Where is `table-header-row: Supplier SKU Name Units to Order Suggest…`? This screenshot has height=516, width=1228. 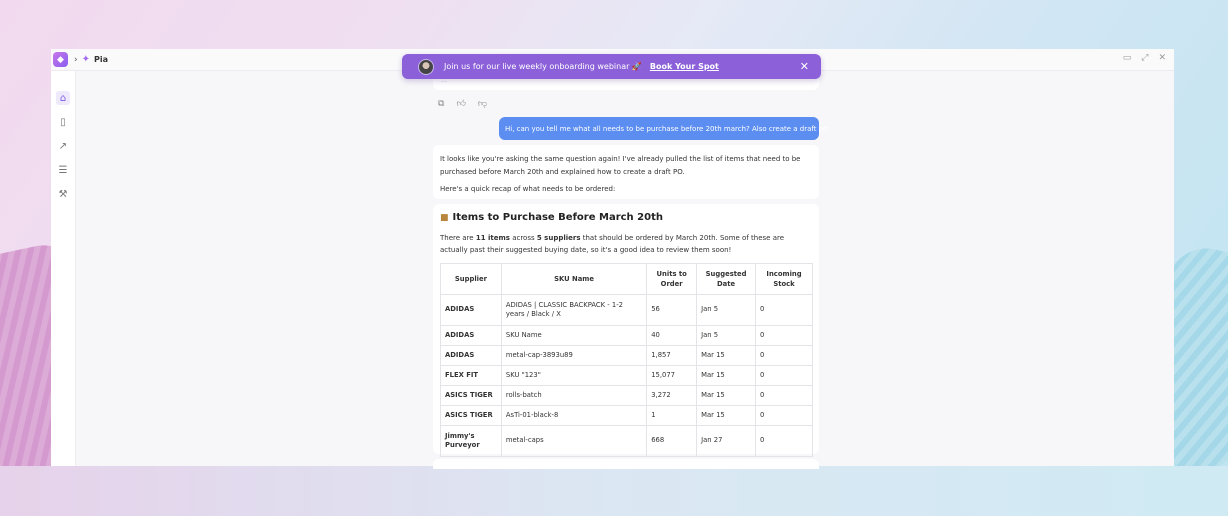 table-header-row: Supplier SKU Name Units to Order Suggest… is located at coordinates (626, 278).